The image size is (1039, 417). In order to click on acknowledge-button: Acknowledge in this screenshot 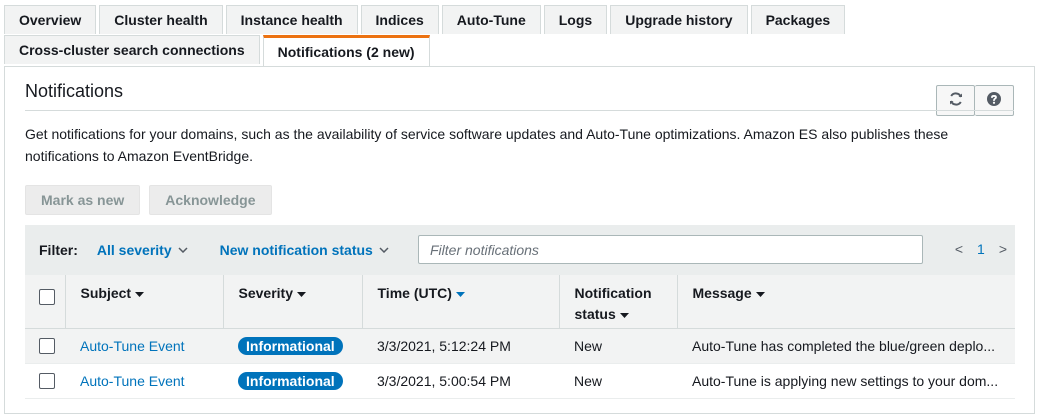, I will do `click(210, 200)`.